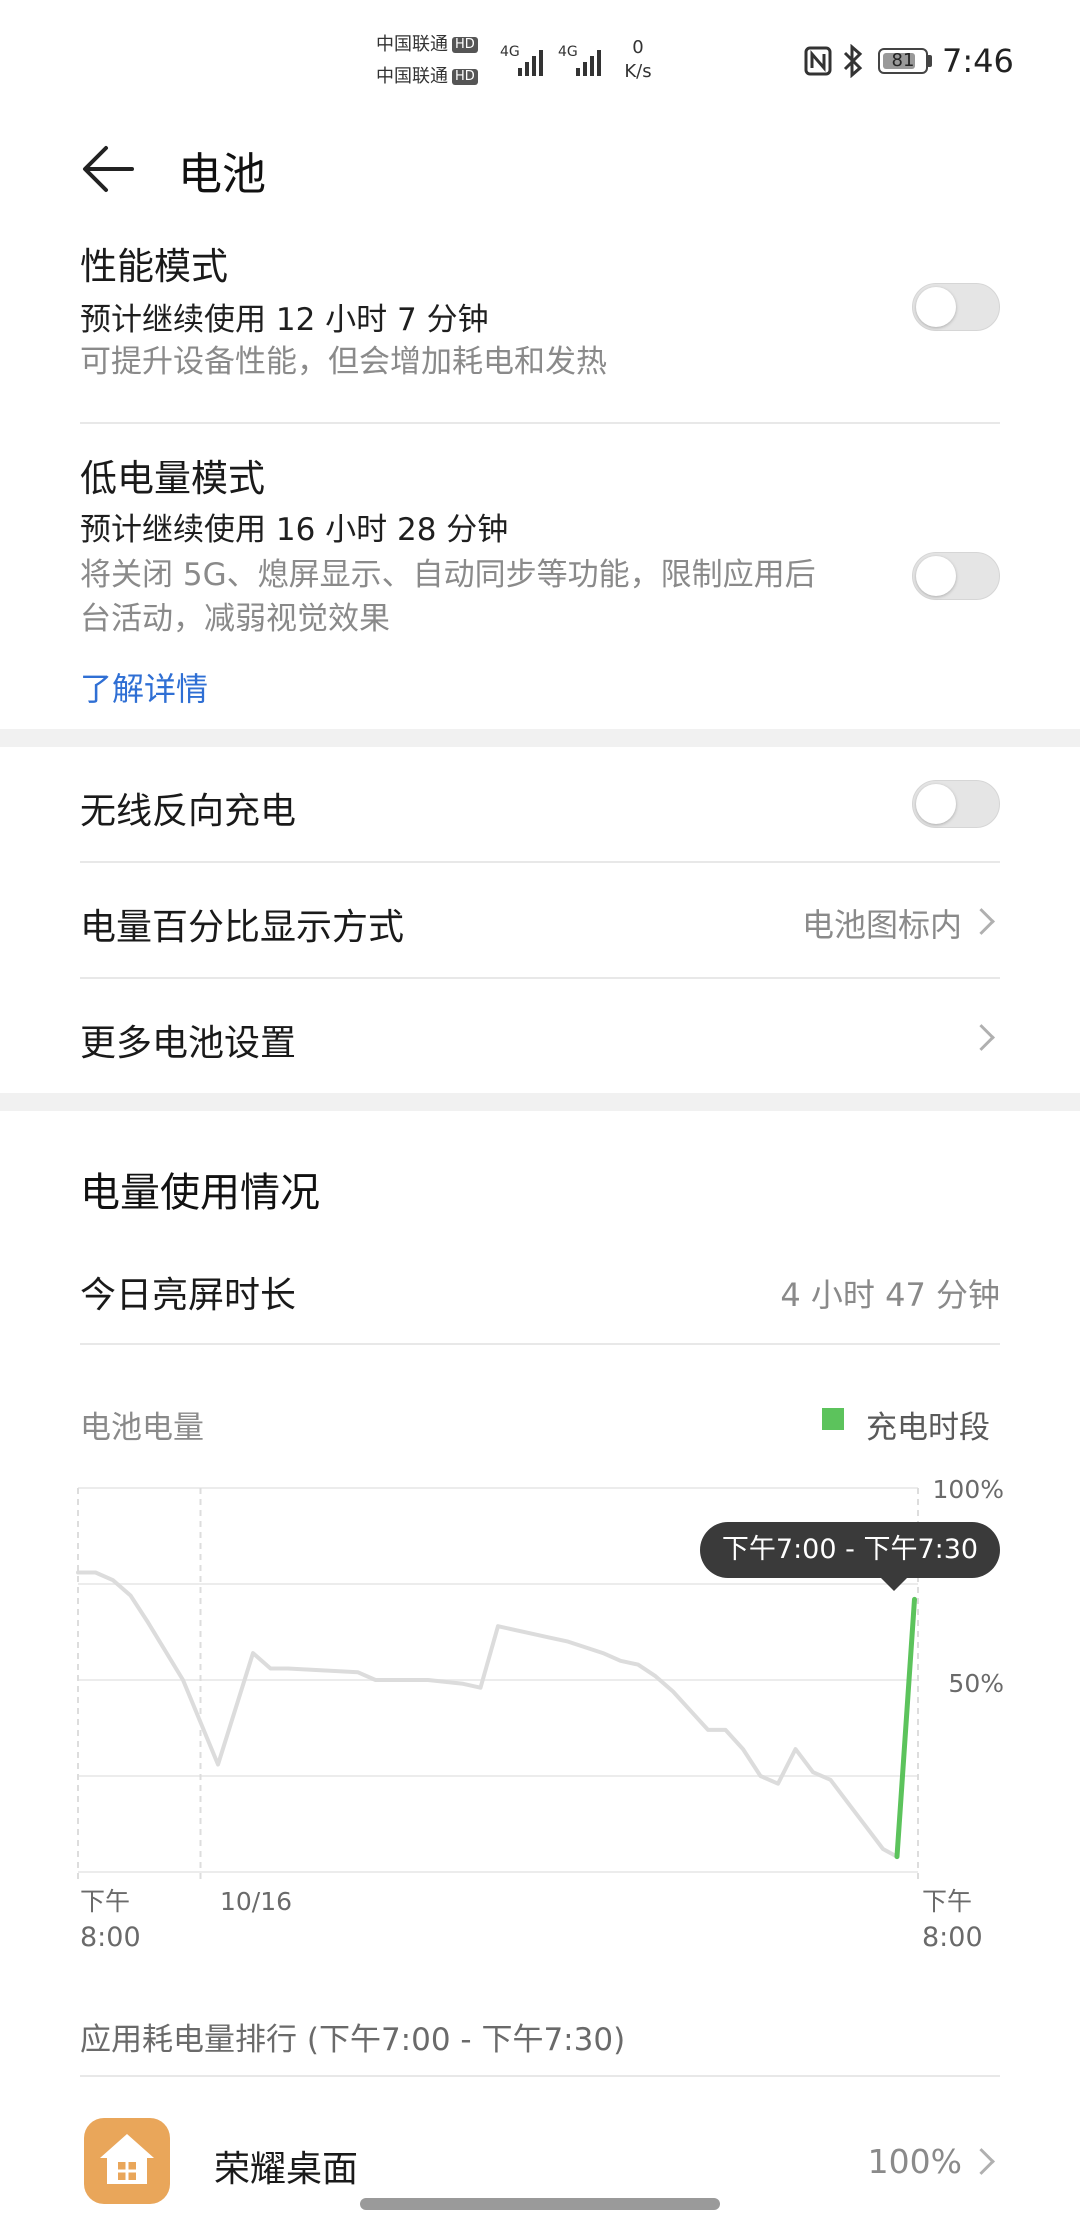 This screenshot has height=2228, width=1080. What do you see at coordinates (568, 52) in the screenshot?
I see `network-type-2: 4G` at bounding box center [568, 52].